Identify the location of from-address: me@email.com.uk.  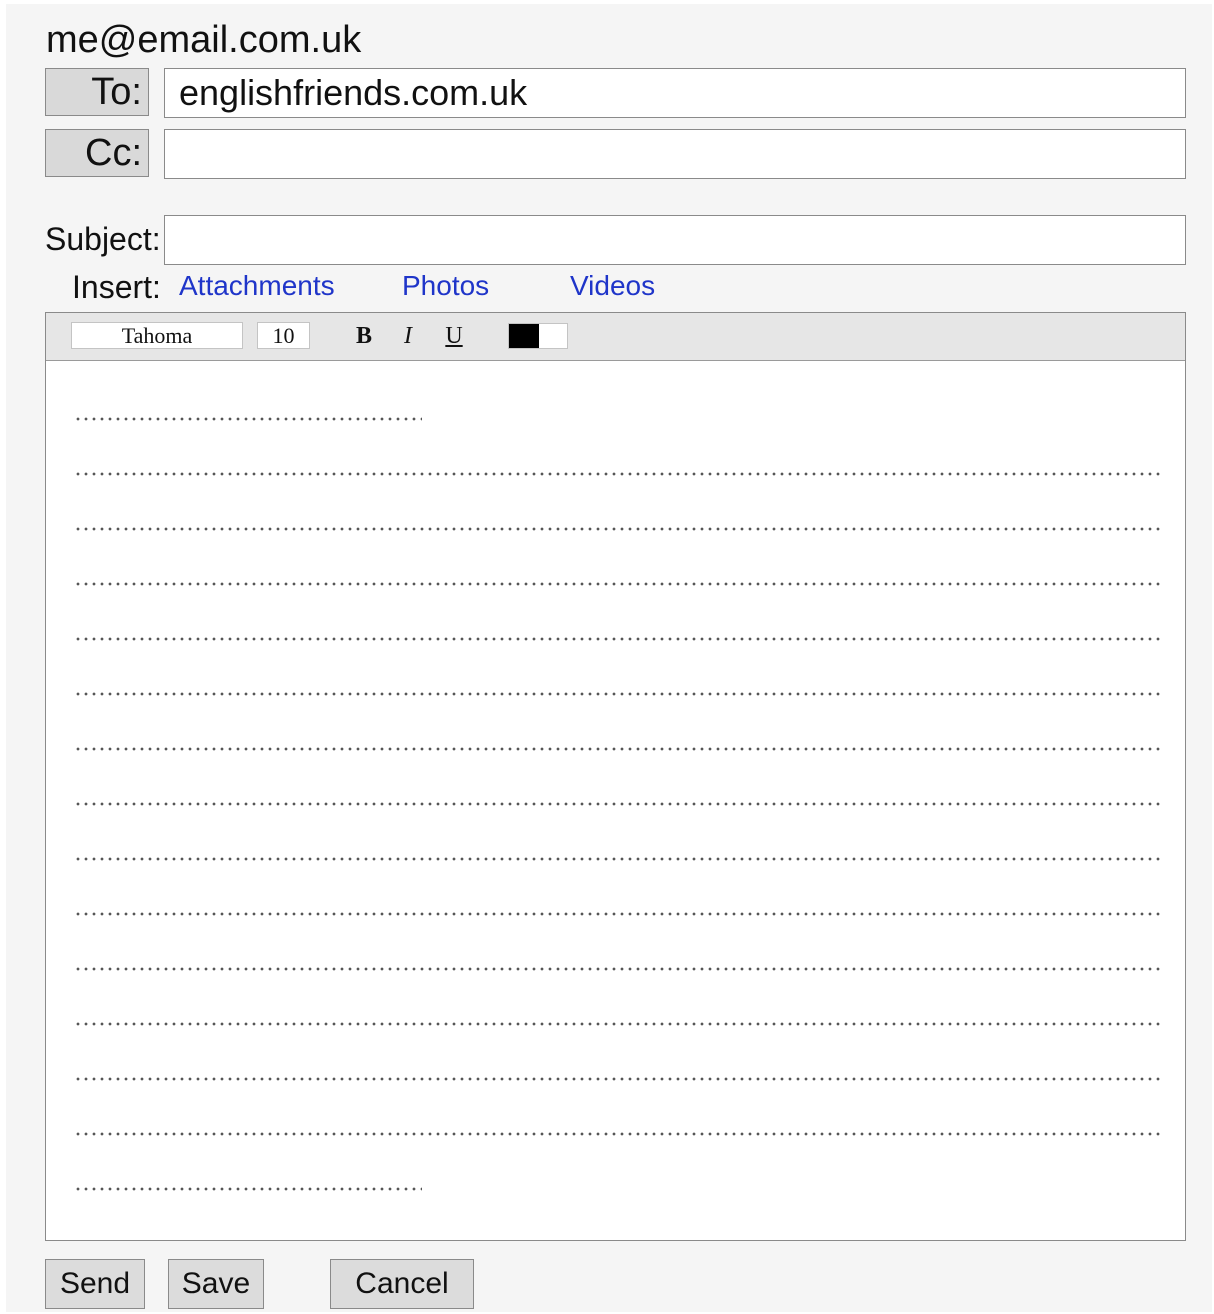
(204, 40).